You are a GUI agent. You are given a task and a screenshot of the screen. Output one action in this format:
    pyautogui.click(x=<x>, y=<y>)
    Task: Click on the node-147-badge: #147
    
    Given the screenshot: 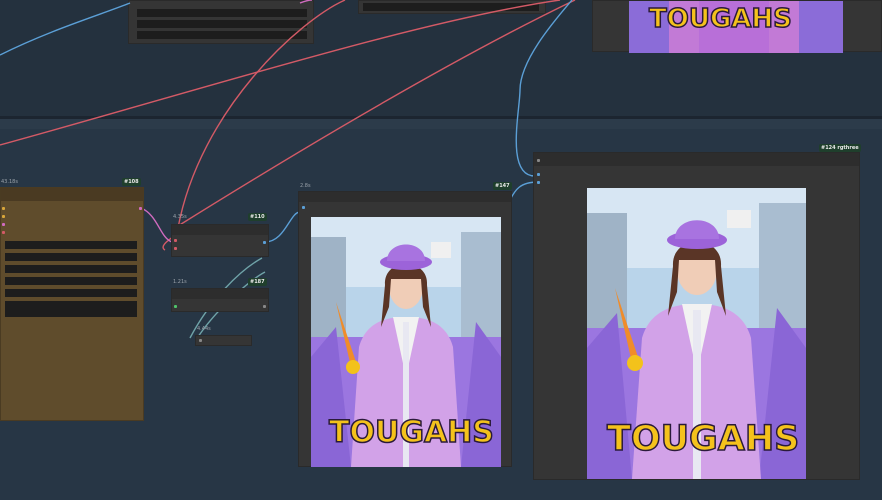 What is the action you would take?
    pyautogui.click(x=502, y=186)
    